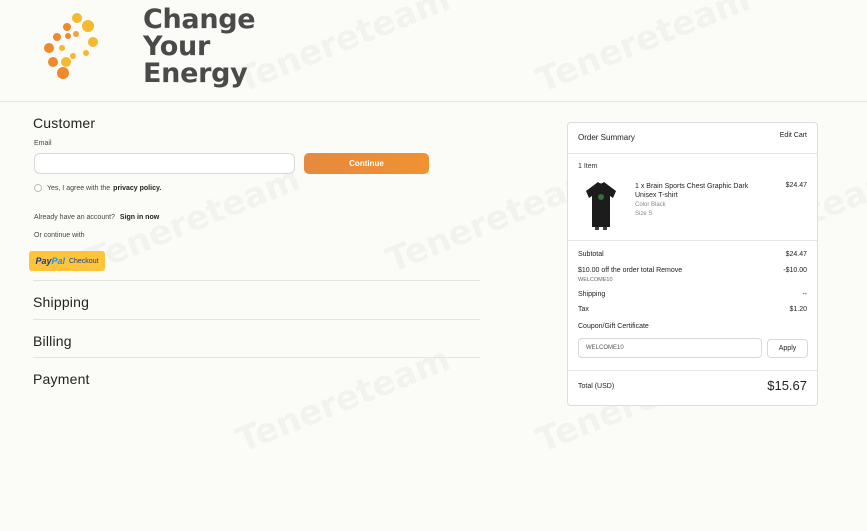 The height and width of the screenshot is (531, 867). Describe the element at coordinates (52, 341) in the screenshot. I see `billing-section-title: Billing` at that location.